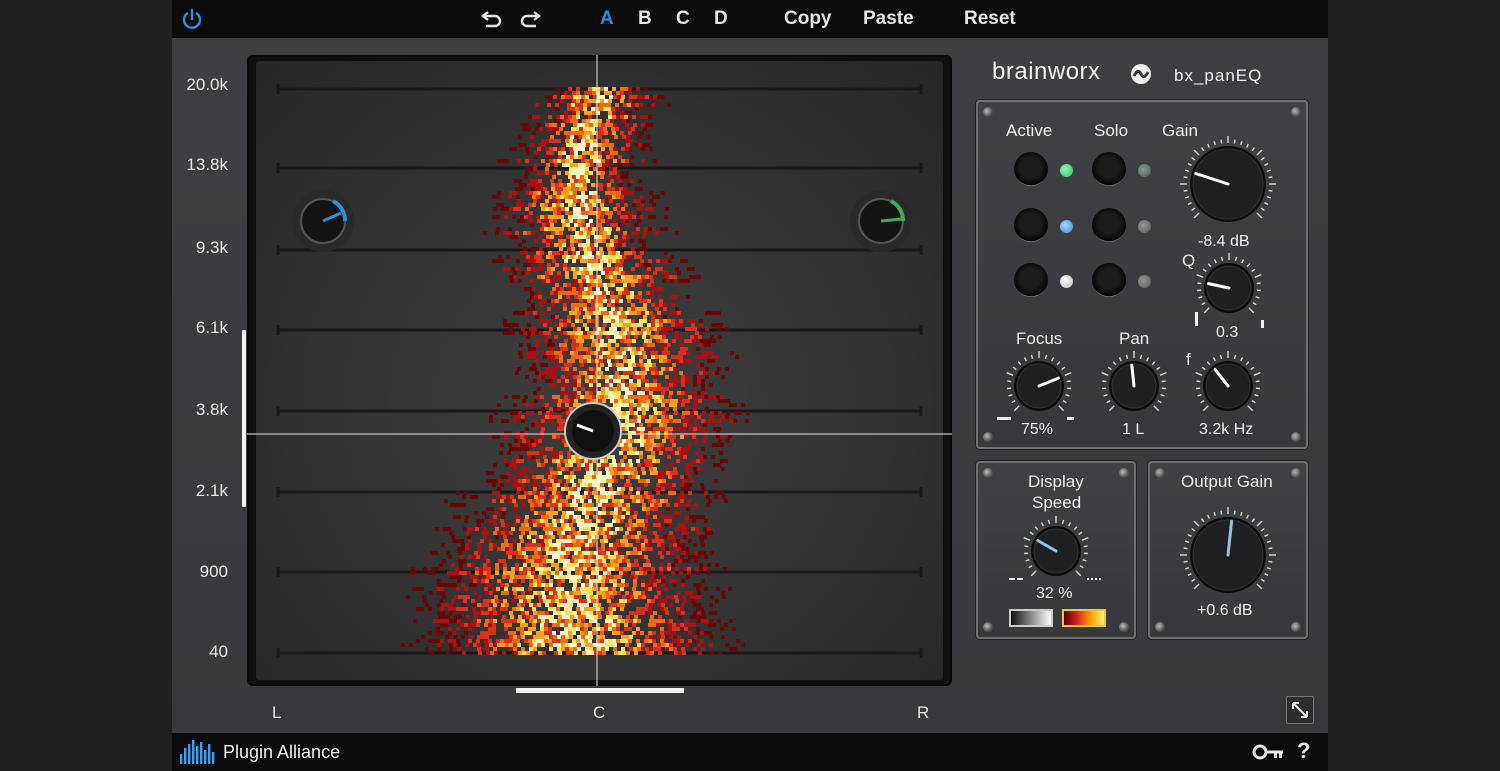 The width and height of the screenshot is (1500, 771). Describe the element at coordinates (1126, 72) in the screenshot. I see `brand-header: brainworx bx_panEQ` at that location.